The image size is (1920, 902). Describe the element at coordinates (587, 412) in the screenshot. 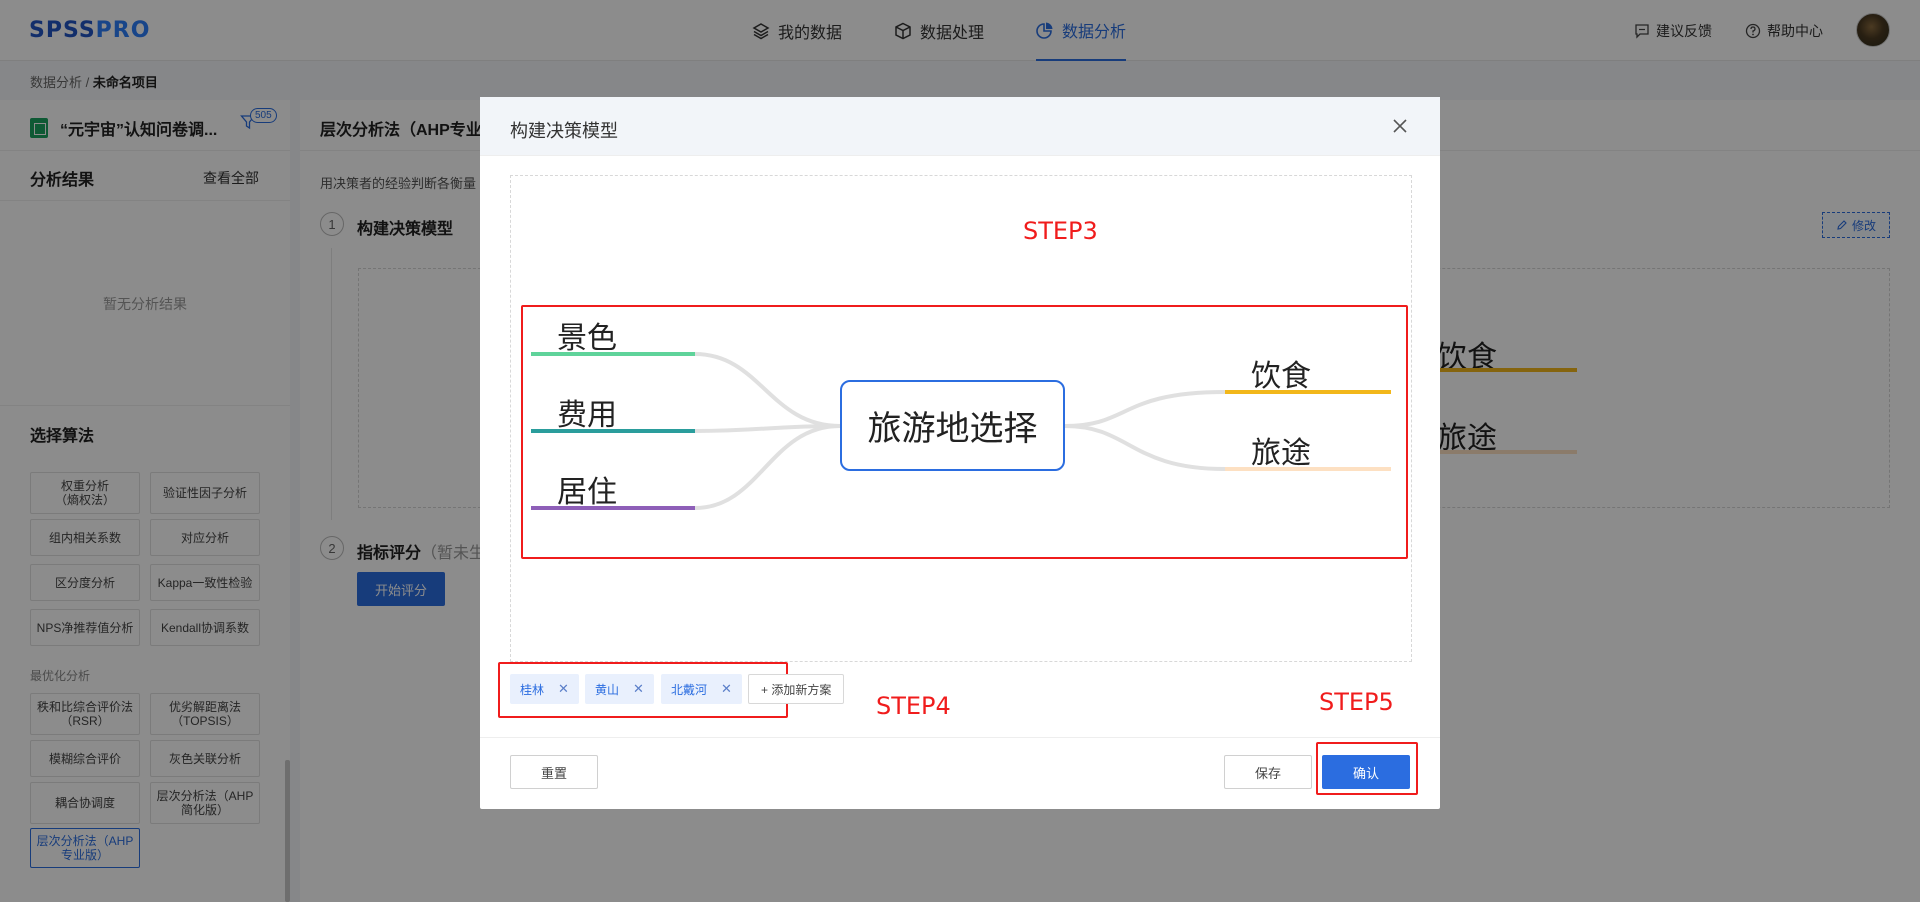

I see `node-cost: 费用` at that location.